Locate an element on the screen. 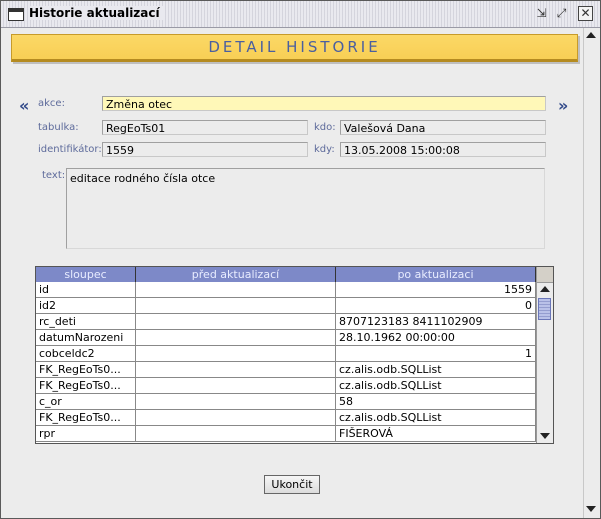 Image resolution: width=601 pixels, height=519 pixels. table-row: rc_deti 8707123183 8411102909 is located at coordinates (286, 322).